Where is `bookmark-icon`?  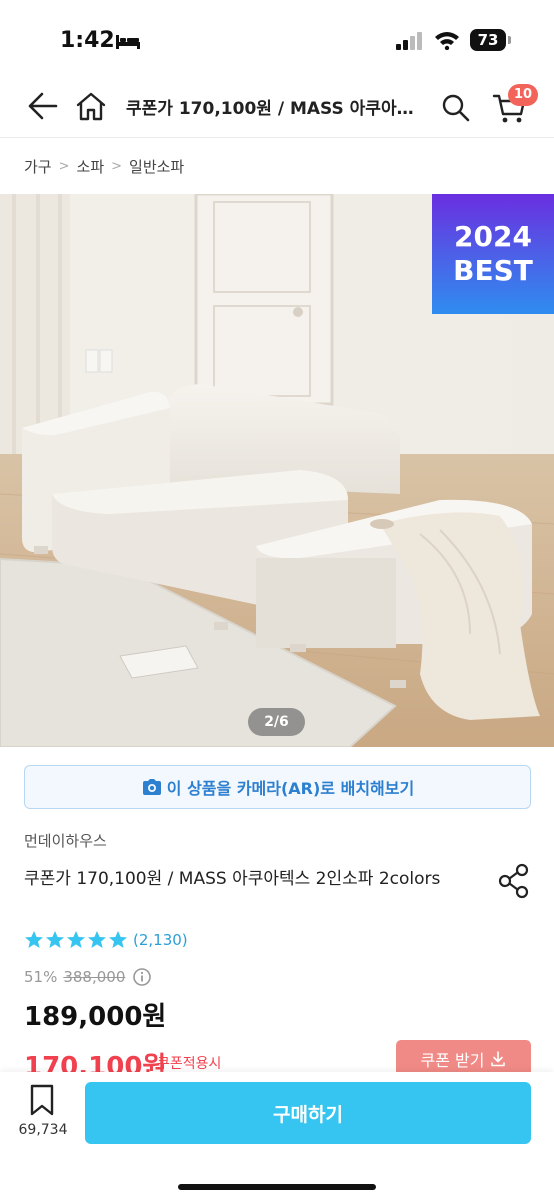
bookmark-icon is located at coordinates (42, 1100).